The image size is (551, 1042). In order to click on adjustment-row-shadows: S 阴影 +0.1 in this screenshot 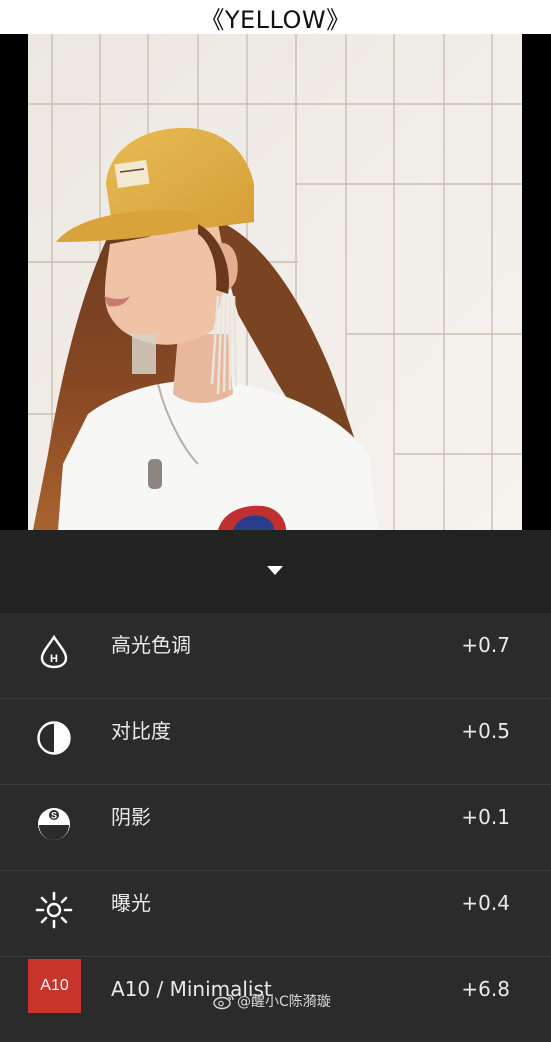, I will do `click(275, 828)`.